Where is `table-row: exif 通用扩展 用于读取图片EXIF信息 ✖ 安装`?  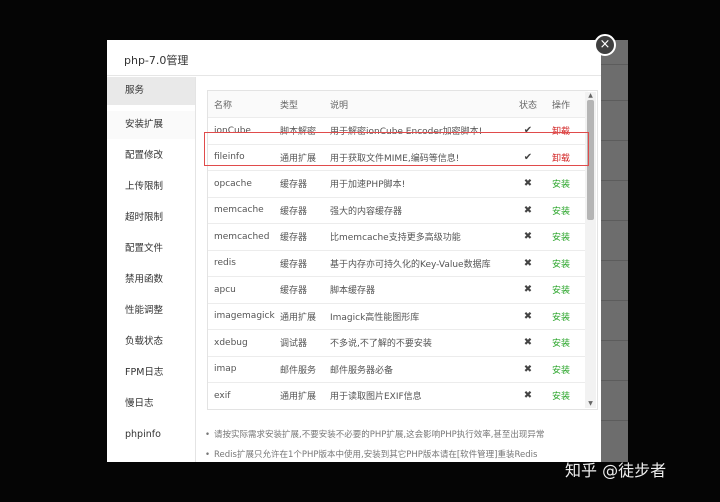 table-row: exif 通用扩展 用于读取图片EXIF信息 ✖ 安装 is located at coordinates (398, 395).